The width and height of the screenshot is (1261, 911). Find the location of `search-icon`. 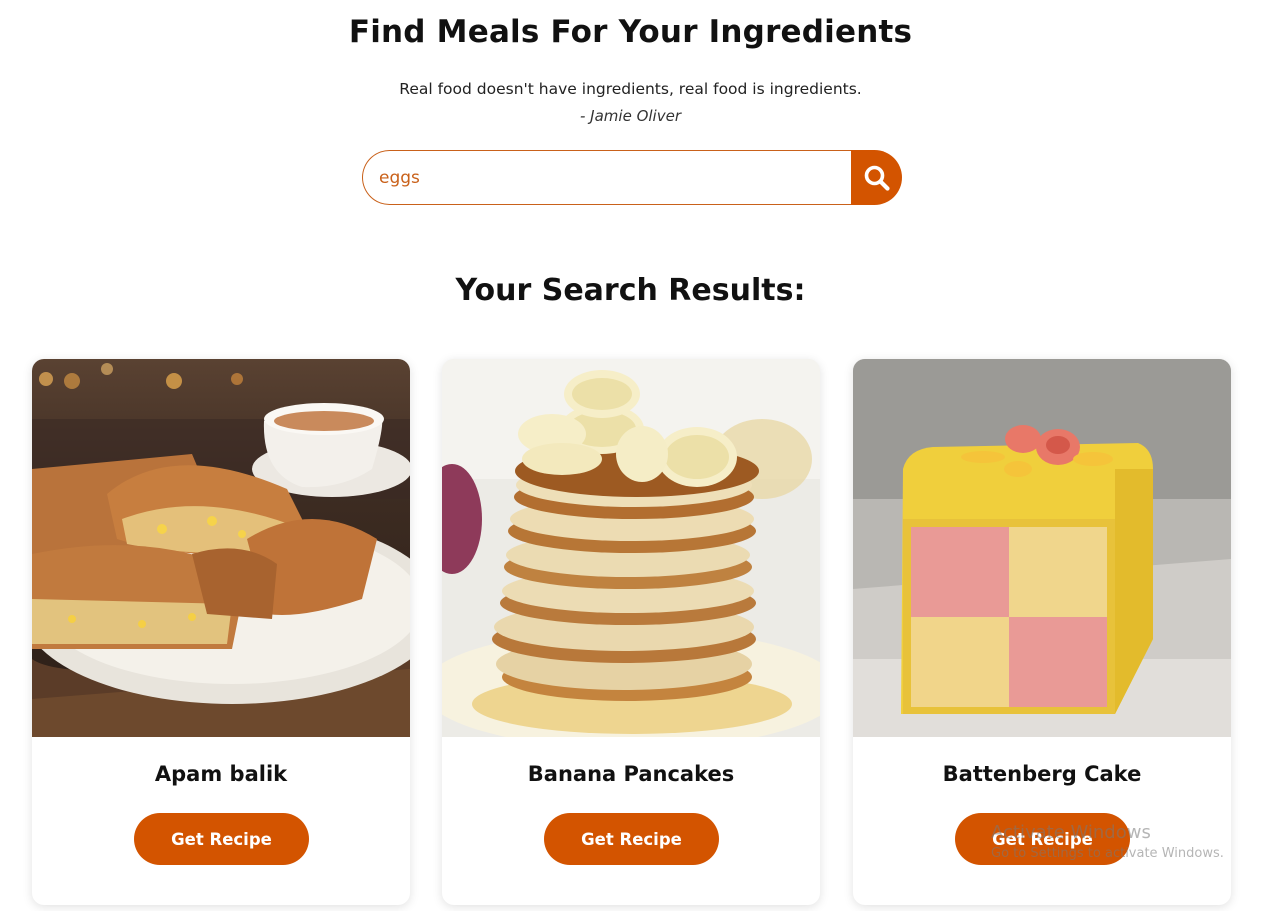

search-icon is located at coordinates (877, 178).